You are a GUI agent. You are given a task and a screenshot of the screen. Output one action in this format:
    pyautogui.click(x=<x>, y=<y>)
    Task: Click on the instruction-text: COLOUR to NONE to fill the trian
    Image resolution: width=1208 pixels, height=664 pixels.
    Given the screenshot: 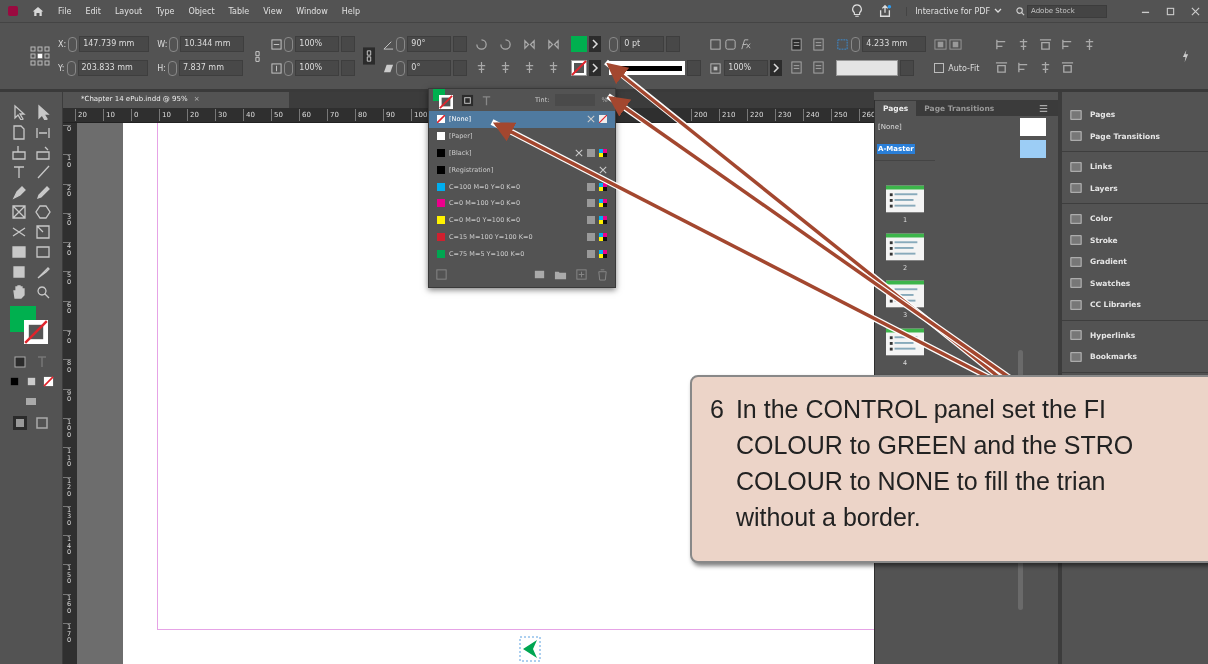 What is the action you would take?
    pyautogui.click(x=921, y=481)
    